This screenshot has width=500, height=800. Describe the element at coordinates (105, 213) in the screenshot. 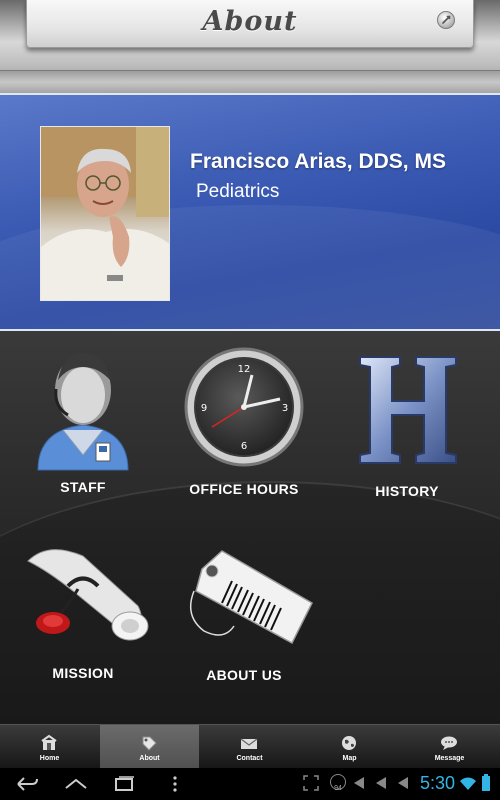

I see `doctor-photo` at that location.